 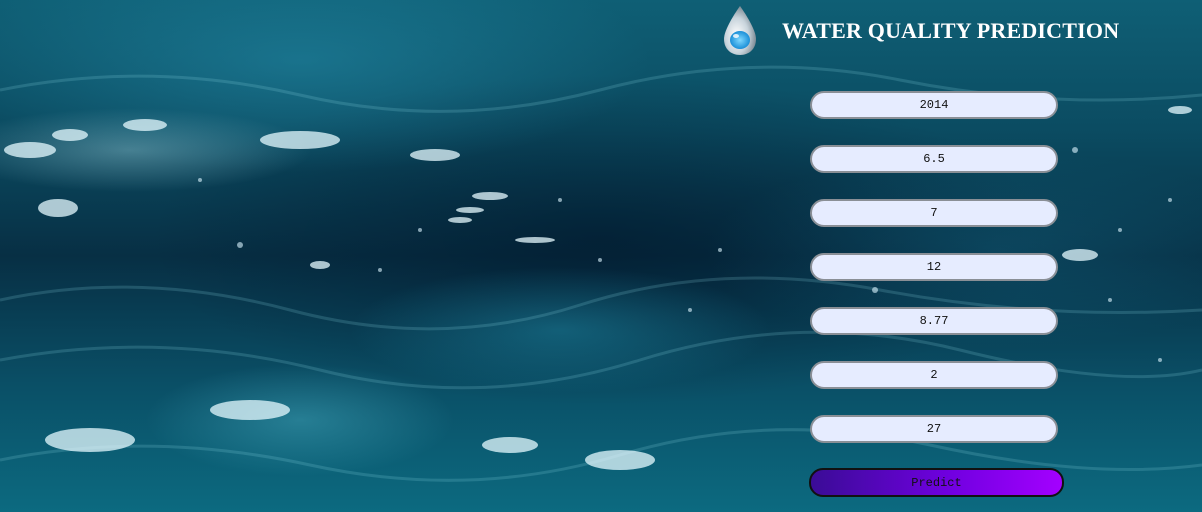 I want to click on water-drop-icon, so click(x=740, y=30).